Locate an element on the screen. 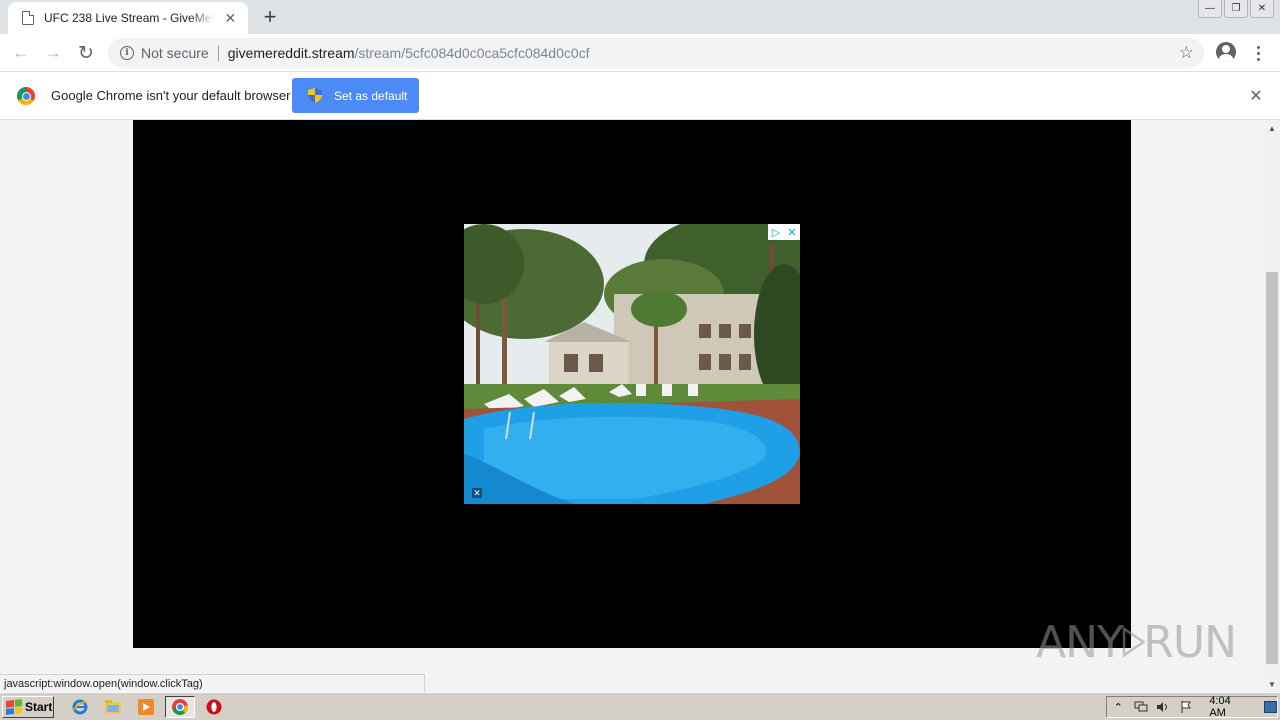  network-icon is located at coordinates (1141, 707).